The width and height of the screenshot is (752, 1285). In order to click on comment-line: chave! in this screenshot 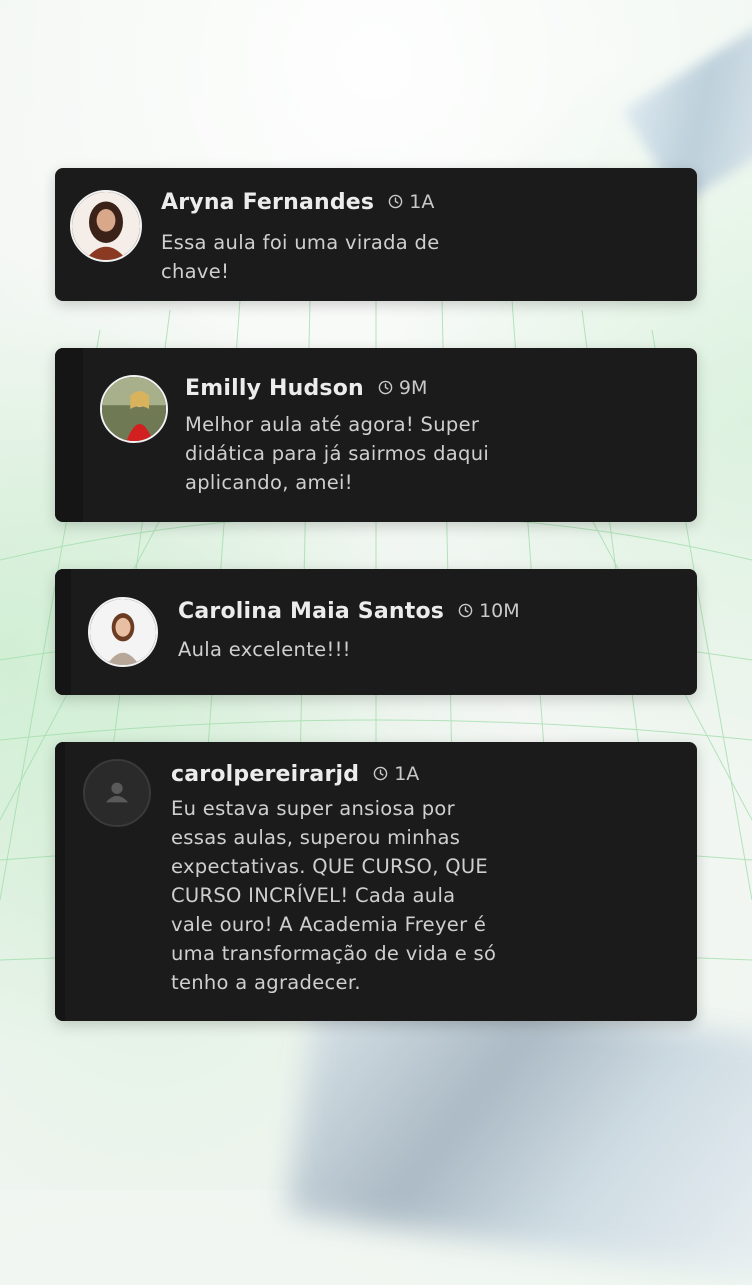, I will do `click(195, 271)`.